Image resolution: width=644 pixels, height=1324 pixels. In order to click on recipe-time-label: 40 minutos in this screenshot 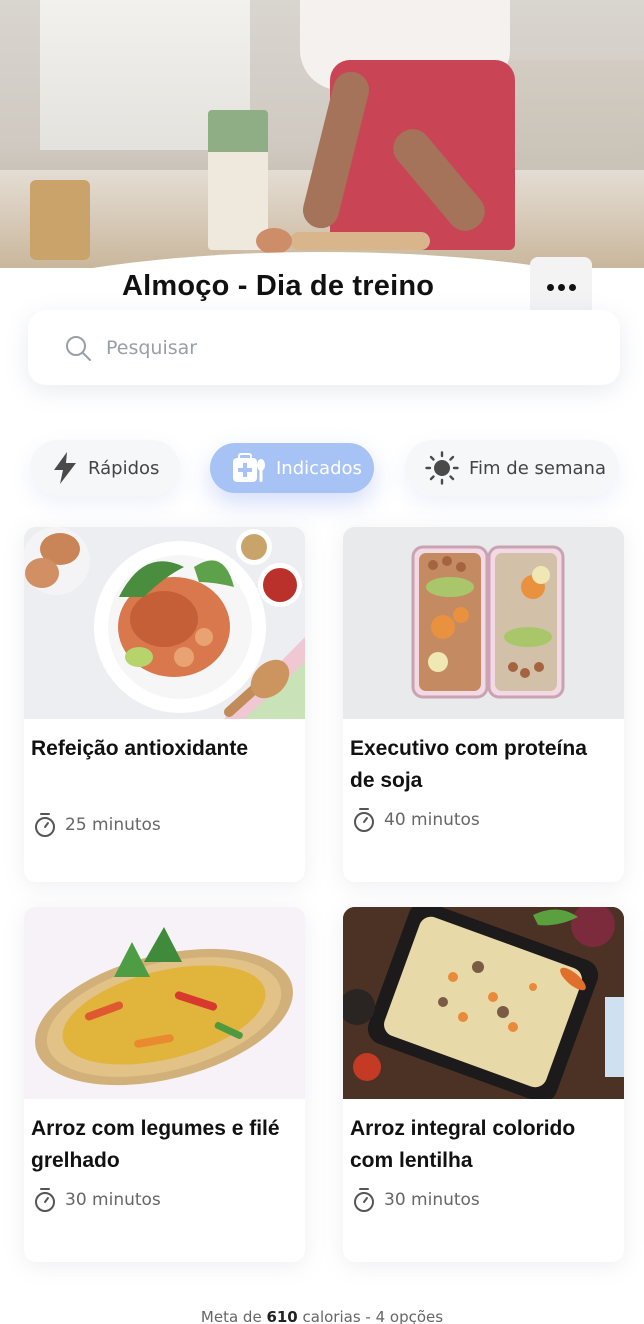, I will do `click(432, 820)`.